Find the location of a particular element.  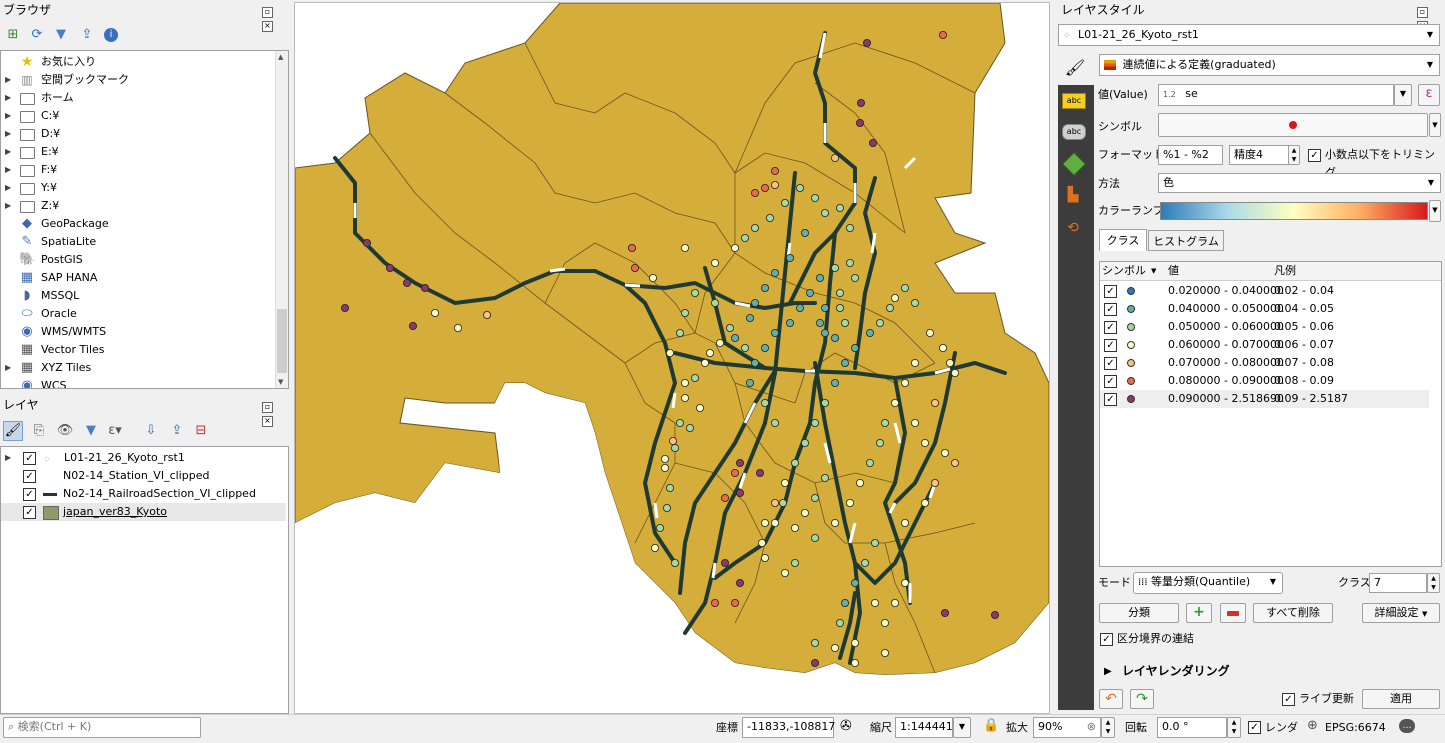

browser-item: ▶ ▦ XYZ Tiles is located at coordinates (137, 368).